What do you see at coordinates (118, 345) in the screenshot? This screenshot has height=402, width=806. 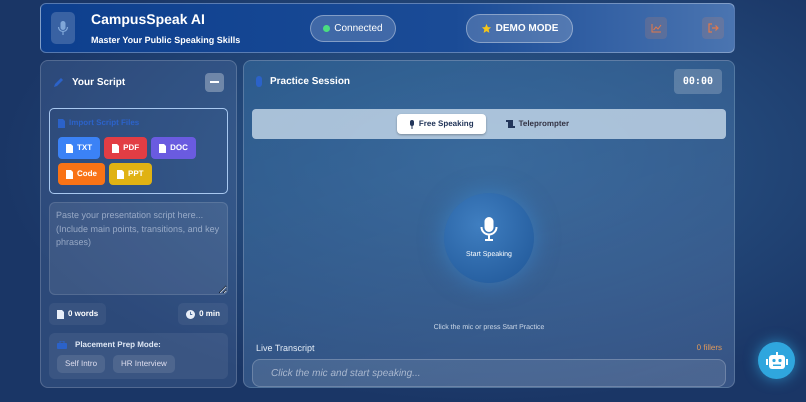 I see `placement-title: Placement Prep Mode:` at bounding box center [118, 345].